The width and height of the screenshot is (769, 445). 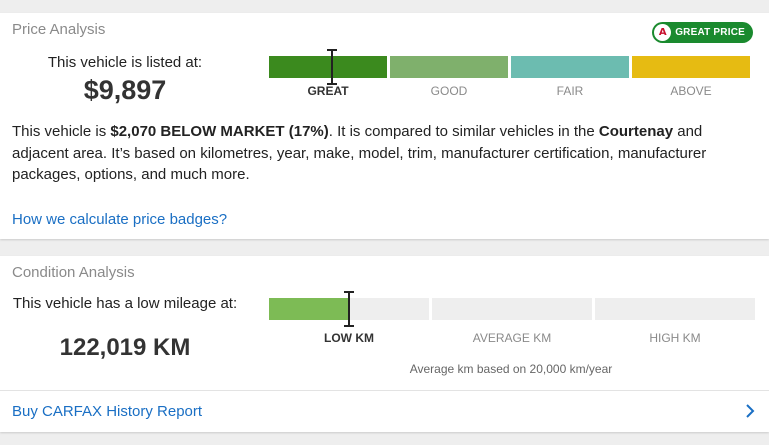 I want to click on price-segment-great, so click(x=328, y=67).